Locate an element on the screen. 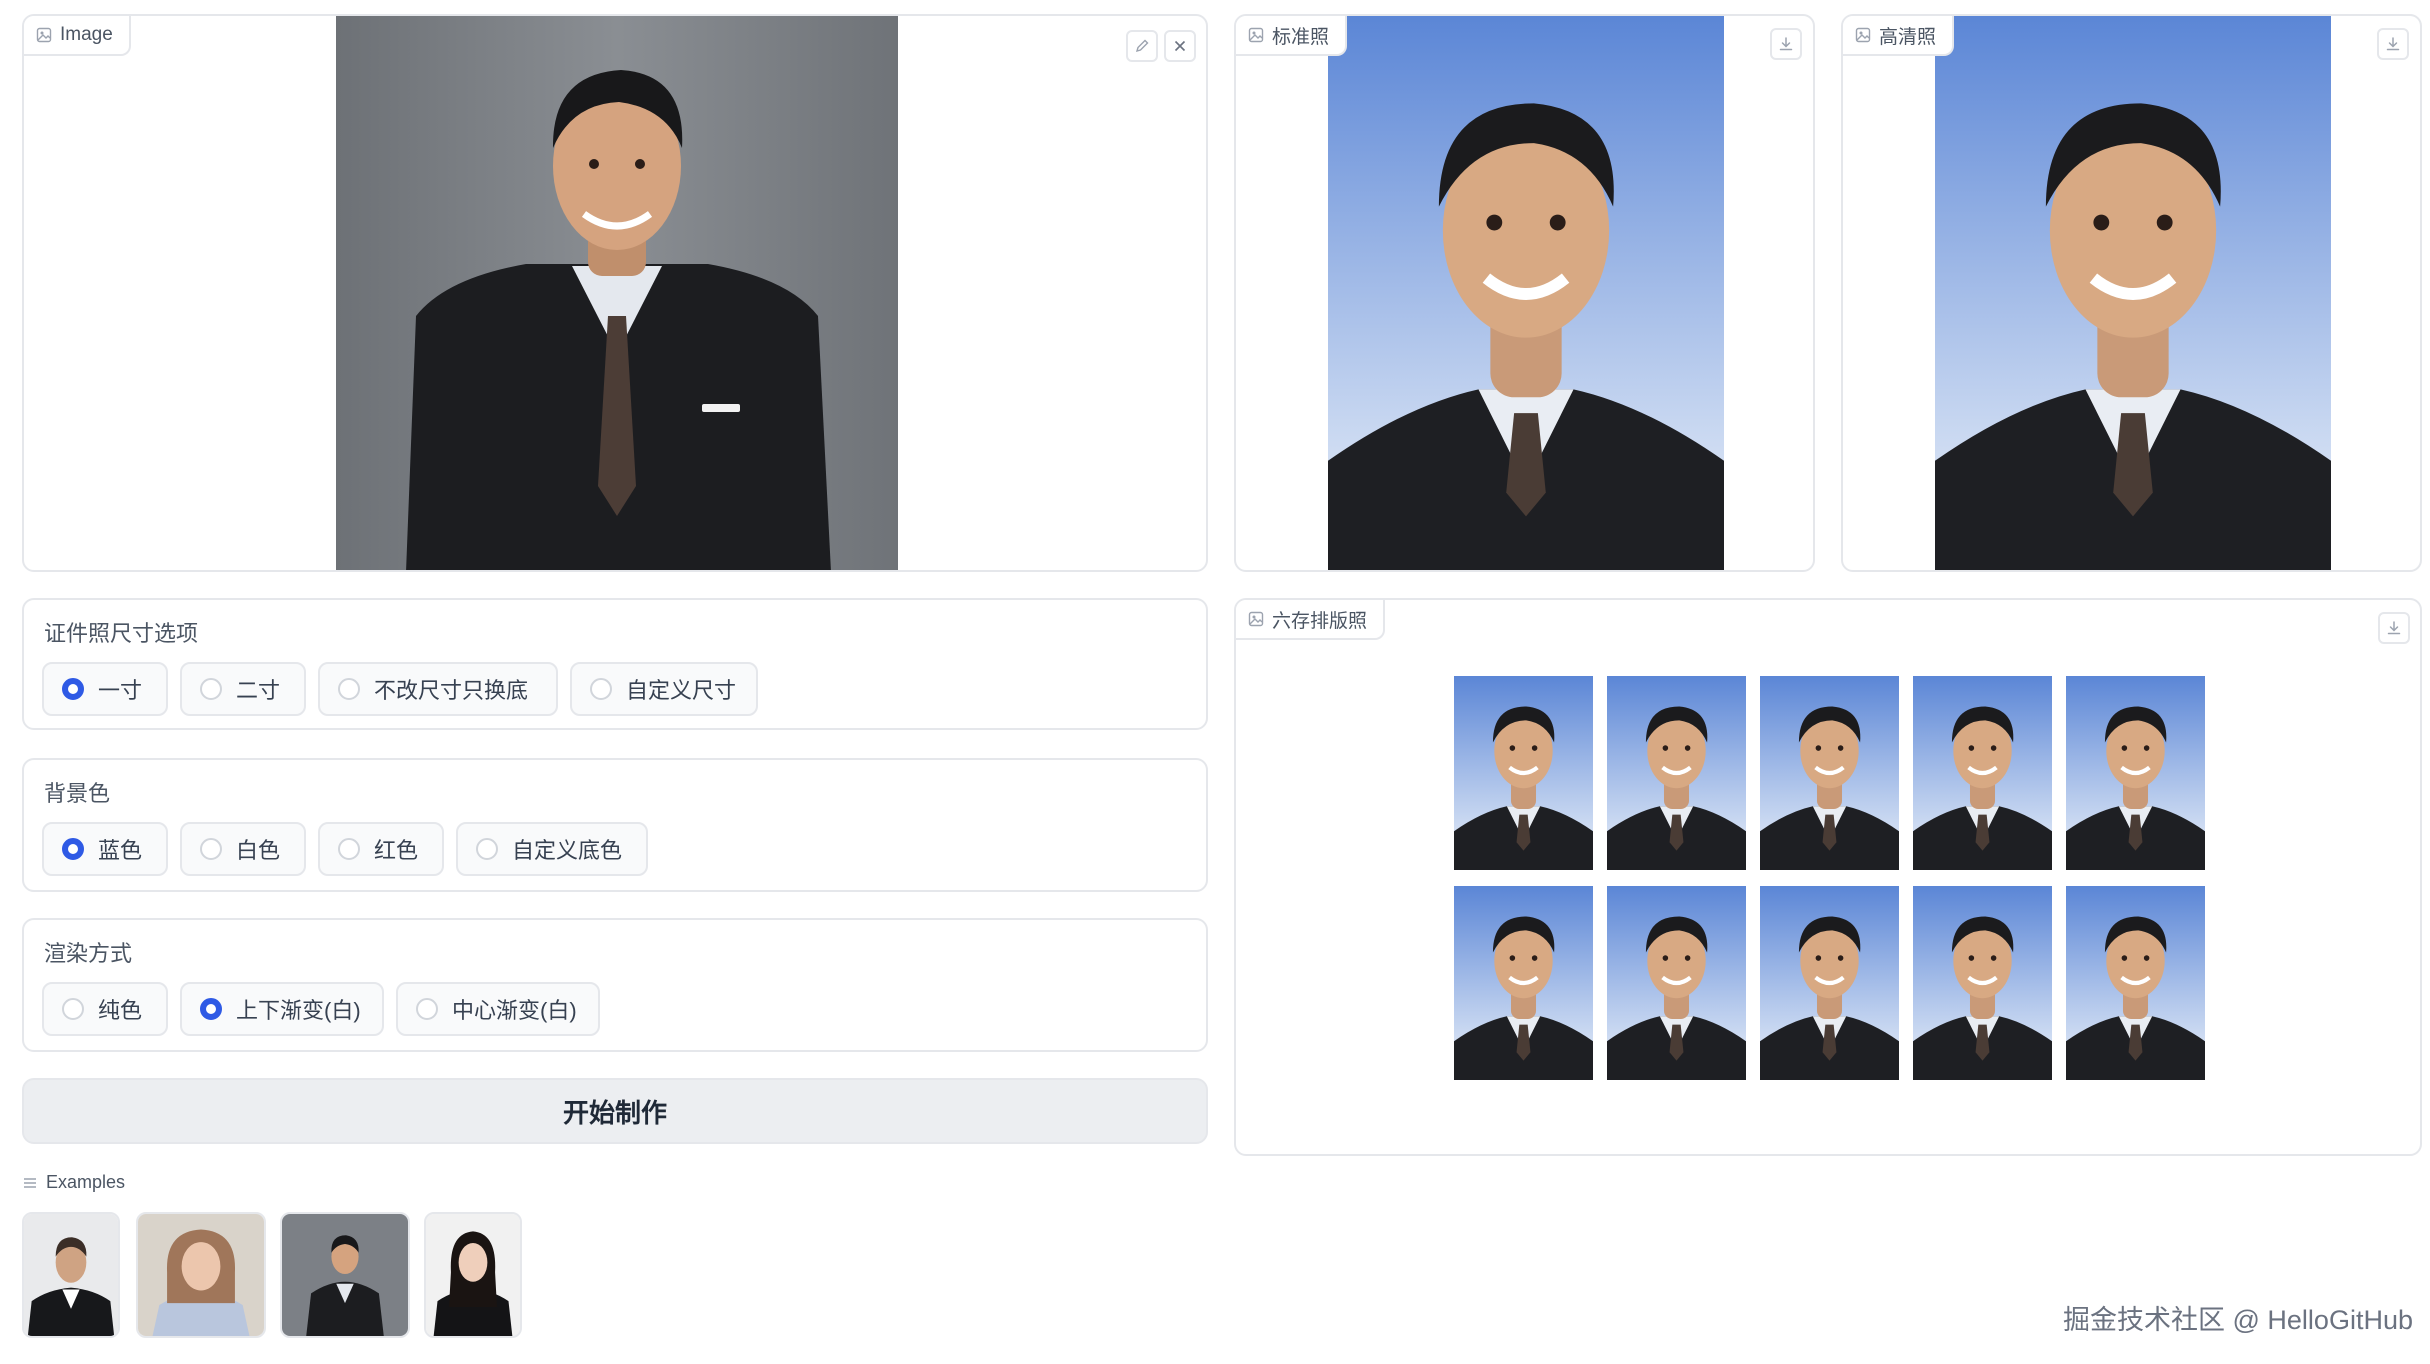 Image resolution: width=2430 pixels, height=1364 pixels. pencil-icon is located at coordinates (1142, 46).